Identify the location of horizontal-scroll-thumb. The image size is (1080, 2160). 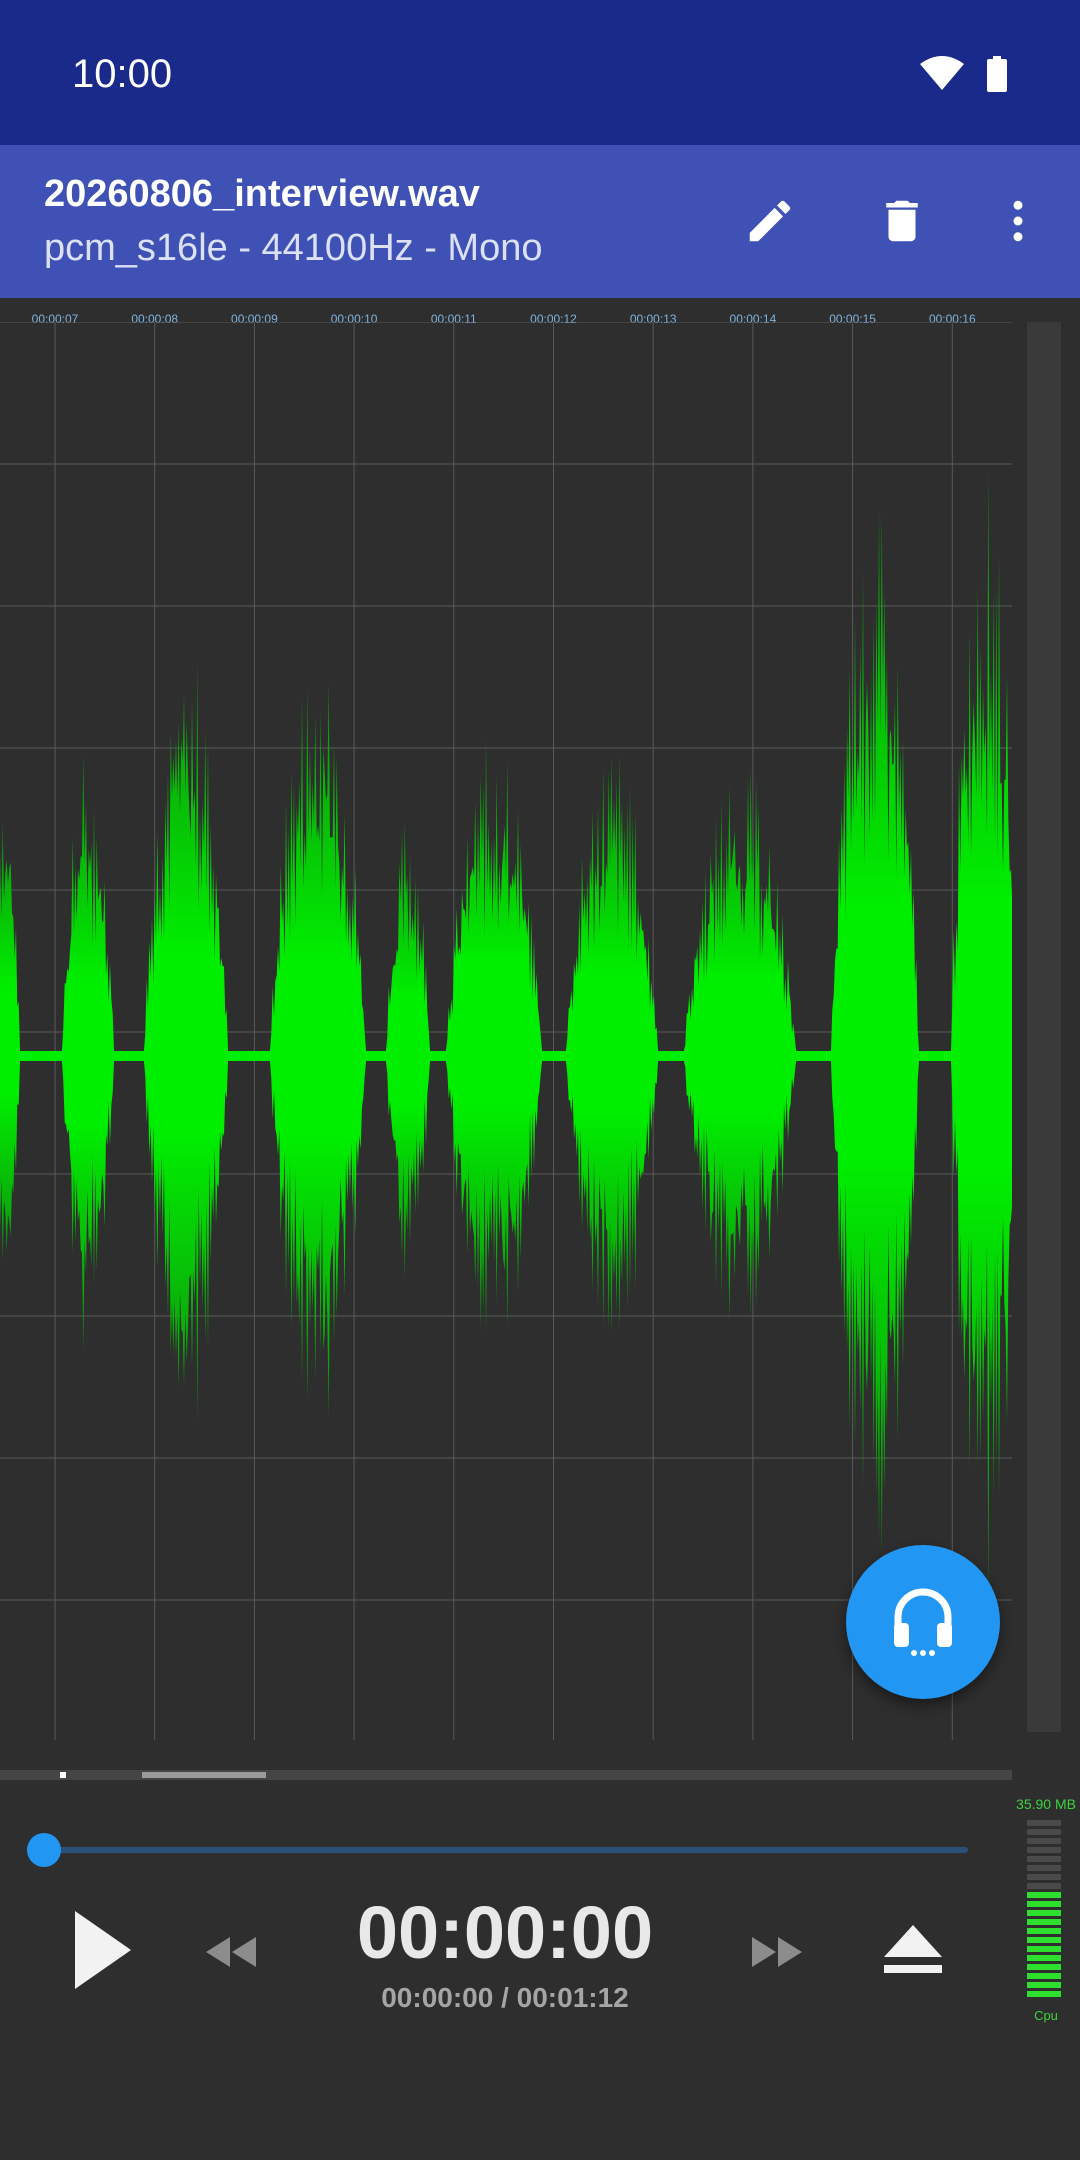
(204, 1775).